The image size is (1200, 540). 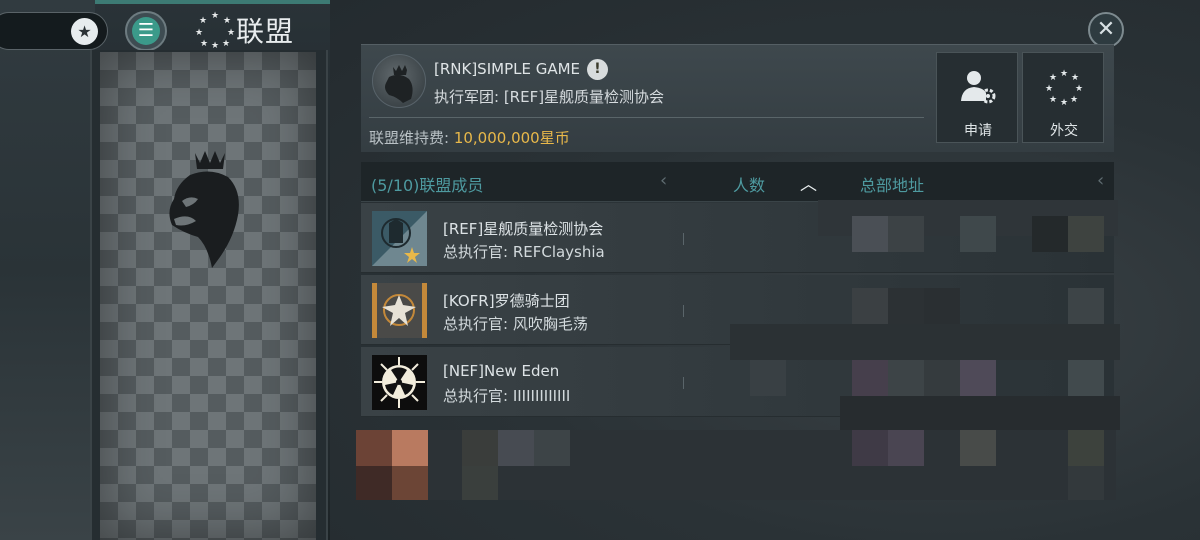 What do you see at coordinates (808, 182) in the screenshot?
I see `sort-up-icon: ︿` at bounding box center [808, 182].